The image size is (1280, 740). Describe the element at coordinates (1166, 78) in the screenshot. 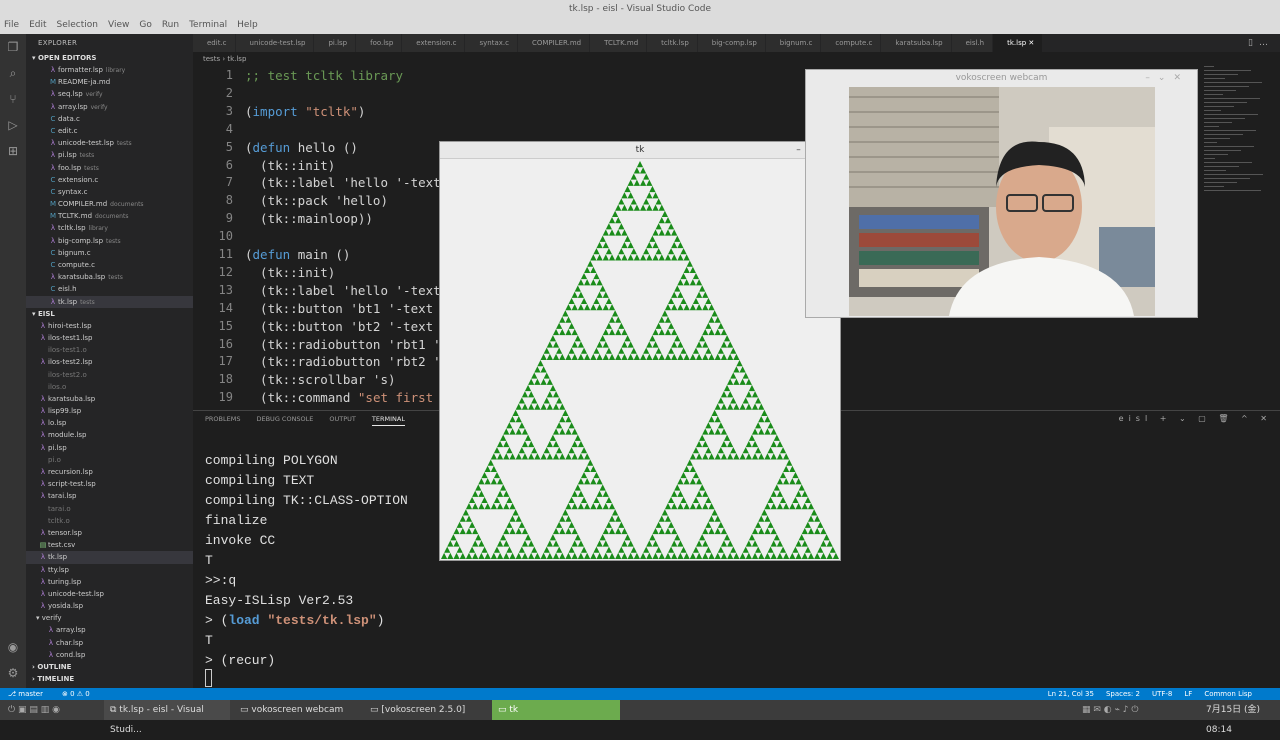

I see `cam-maximize-icon: ⌄` at that location.